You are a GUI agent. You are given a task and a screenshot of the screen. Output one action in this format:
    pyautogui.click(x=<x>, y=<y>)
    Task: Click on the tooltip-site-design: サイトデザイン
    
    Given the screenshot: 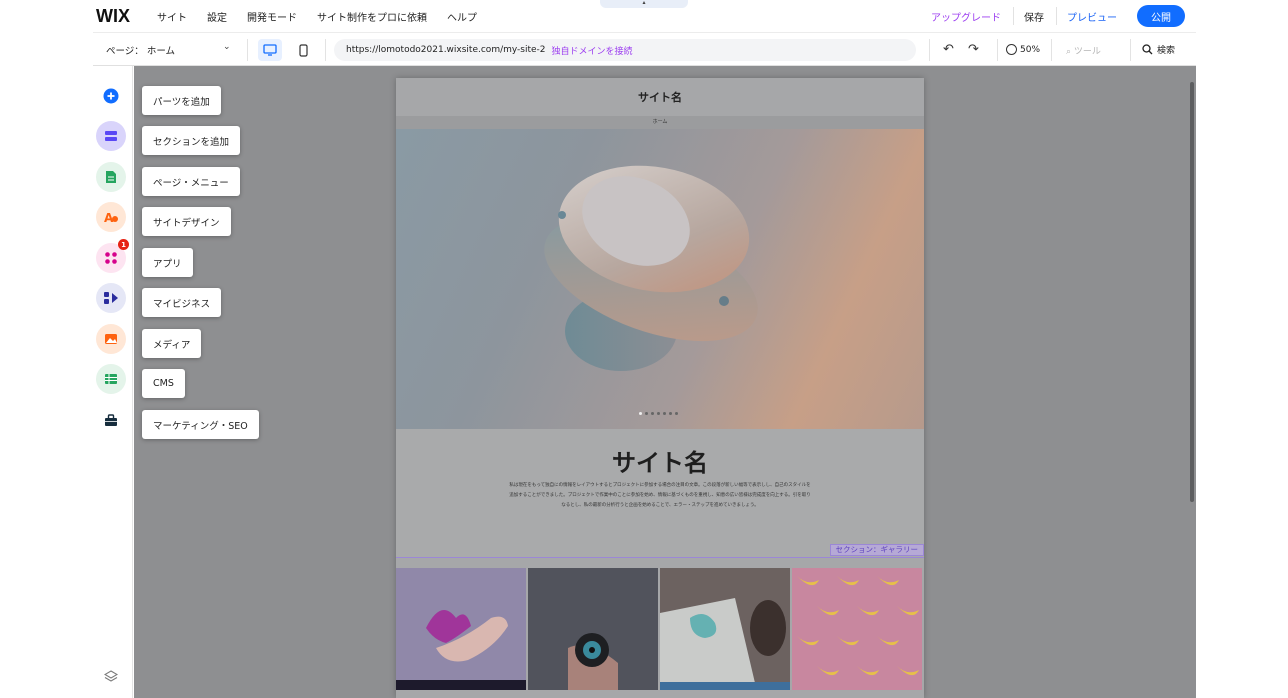 What is the action you would take?
    pyautogui.click(x=186, y=221)
    